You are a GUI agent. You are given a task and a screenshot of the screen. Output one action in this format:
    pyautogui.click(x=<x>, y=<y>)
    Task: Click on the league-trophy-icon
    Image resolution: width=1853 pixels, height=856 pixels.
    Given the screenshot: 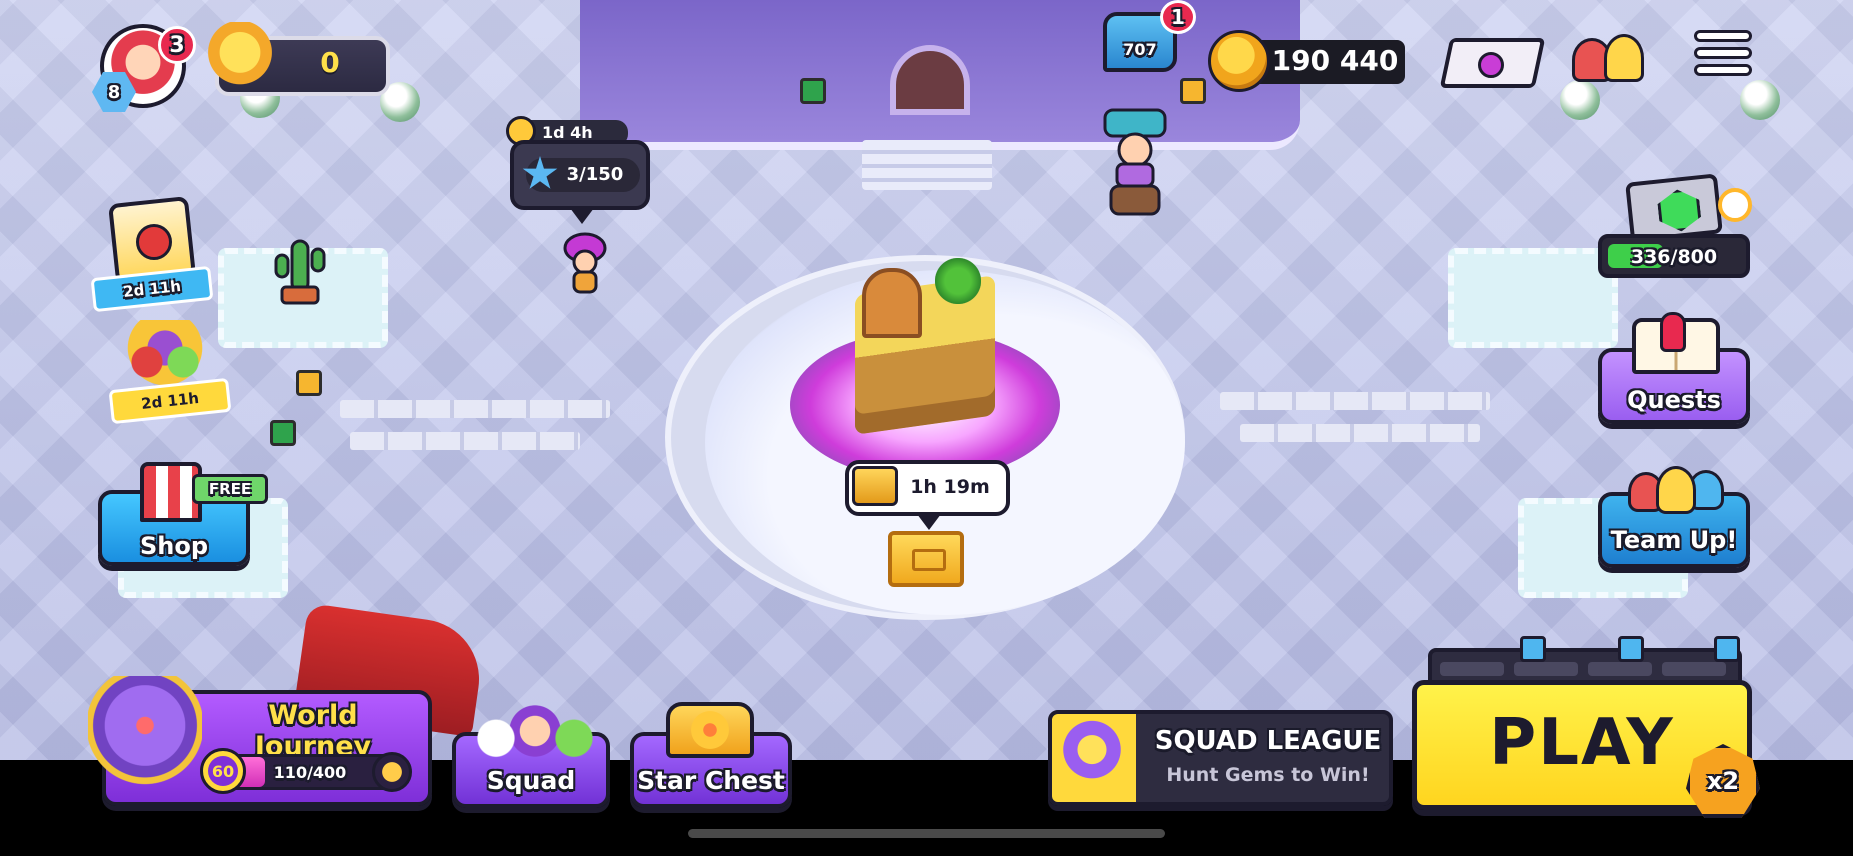 What is the action you would take?
    pyautogui.click(x=1092, y=757)
    